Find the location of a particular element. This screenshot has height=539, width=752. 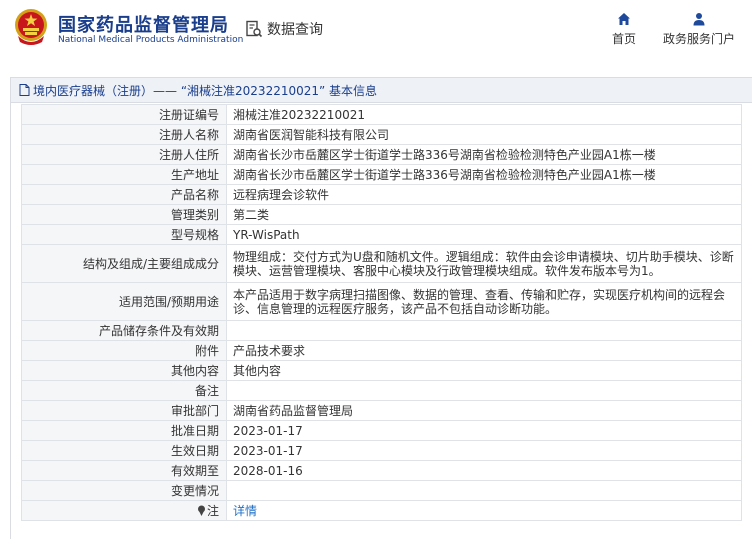

field-label: 注册人住所 is located at coordinates (124, 154).